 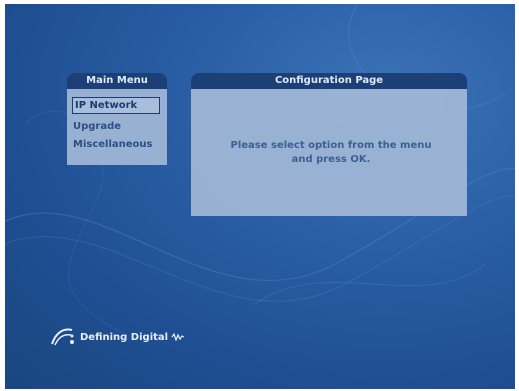 I want to click on menu-item-miscellaneous: Miscellaneous, so click(x=113, y=144).